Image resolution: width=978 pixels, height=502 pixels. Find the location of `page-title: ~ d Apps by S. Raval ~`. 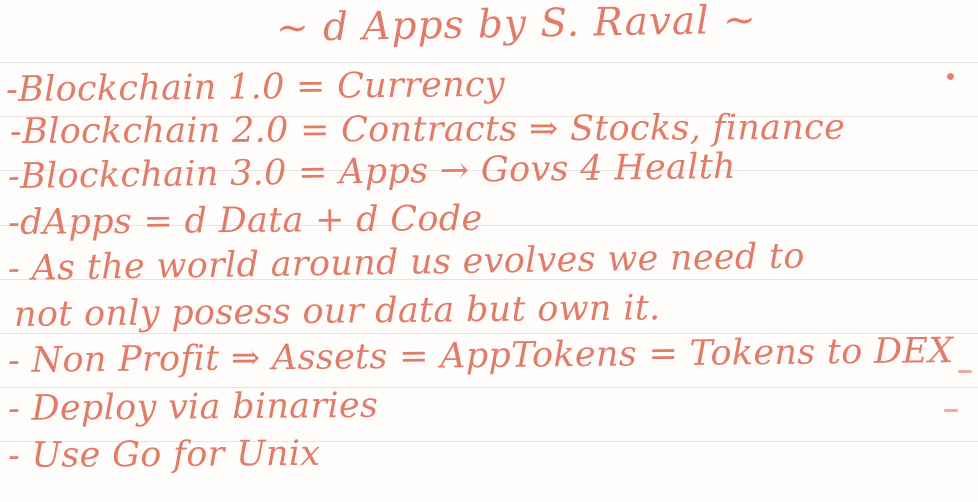

page-title: ~ d Apps by S. Raval ~ is located at coordinates (516, 25).